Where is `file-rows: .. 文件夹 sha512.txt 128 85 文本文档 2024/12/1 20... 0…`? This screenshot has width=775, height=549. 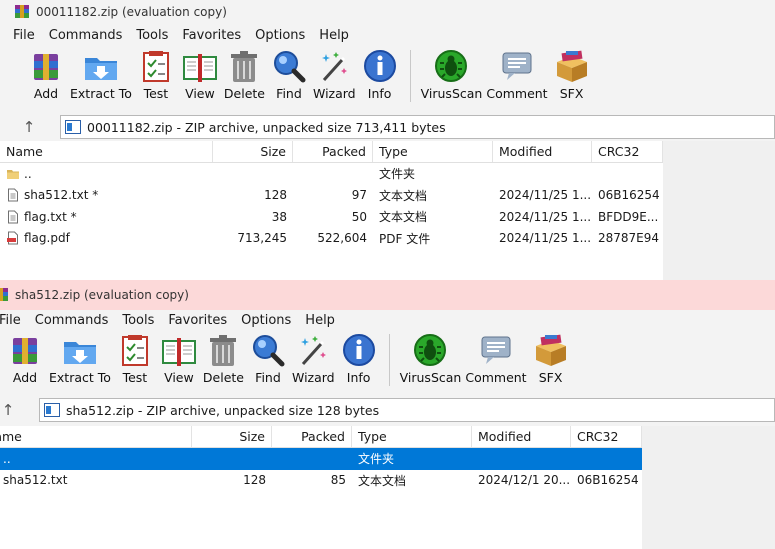
file-rows: .. 文件夹 sha512.txt 128 85 文本文档 2024/12/1 20... 0… is located at coordinates (321, 469).